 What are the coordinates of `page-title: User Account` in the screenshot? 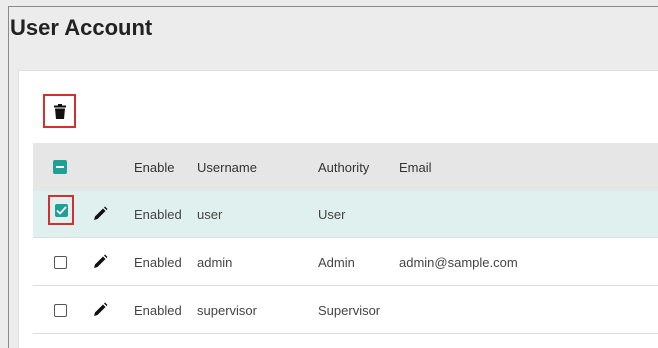 It's located at (81, 27).